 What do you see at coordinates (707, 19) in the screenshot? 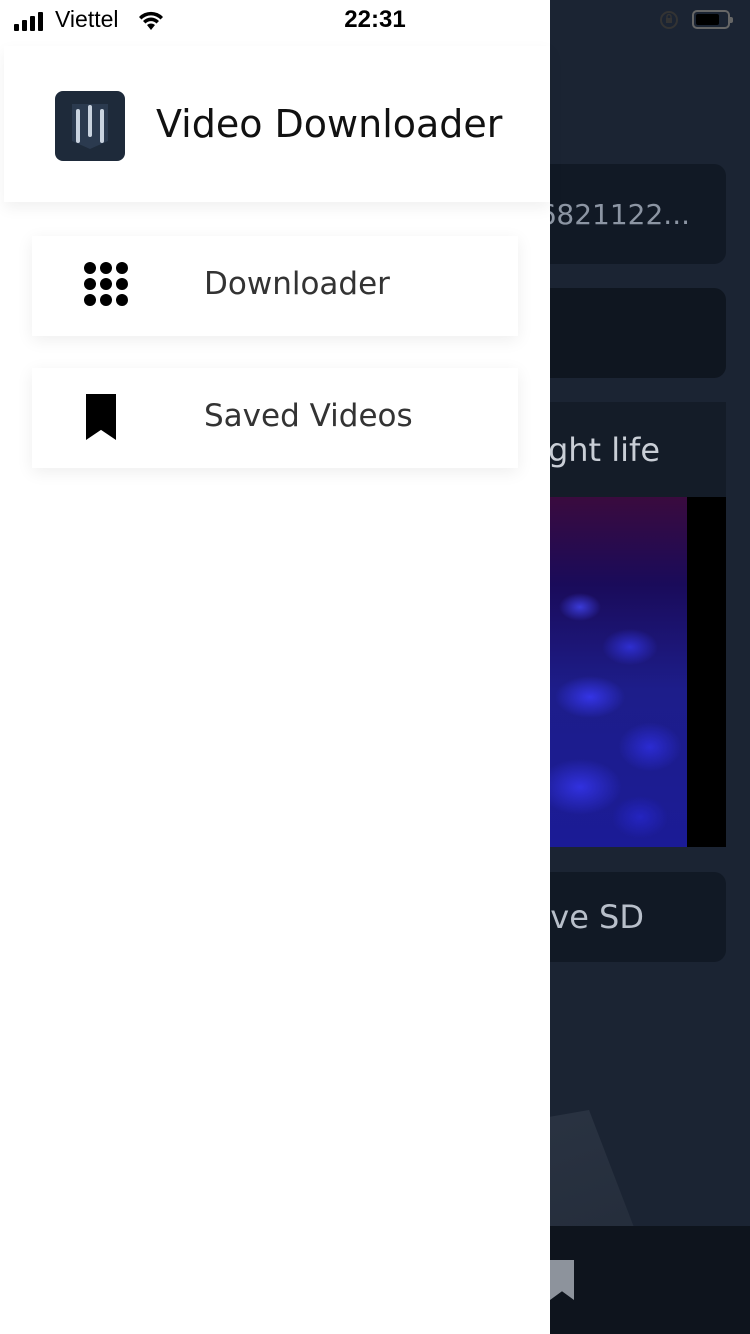
I see `battery-fill` at bounding box center [707, 19].